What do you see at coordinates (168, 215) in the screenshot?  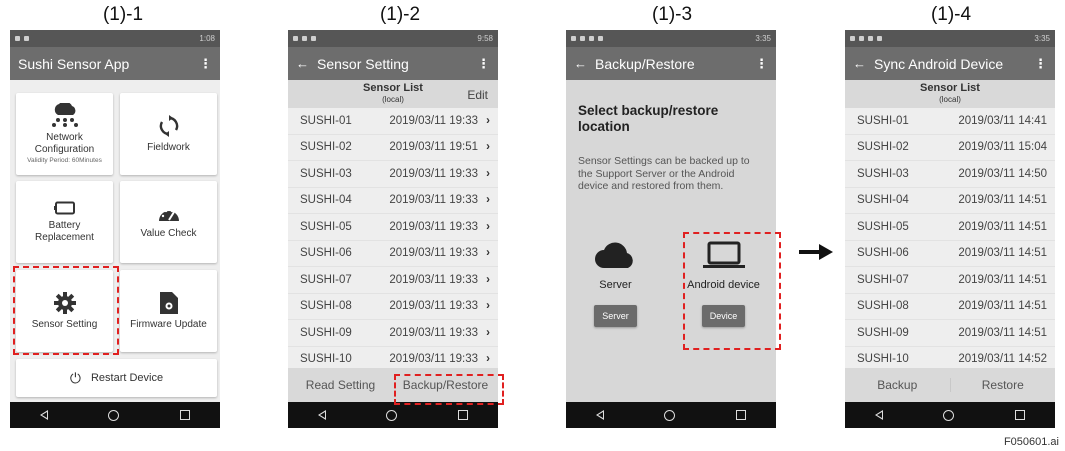 I see `speedometer-icon` at bounding box center [168, 215].